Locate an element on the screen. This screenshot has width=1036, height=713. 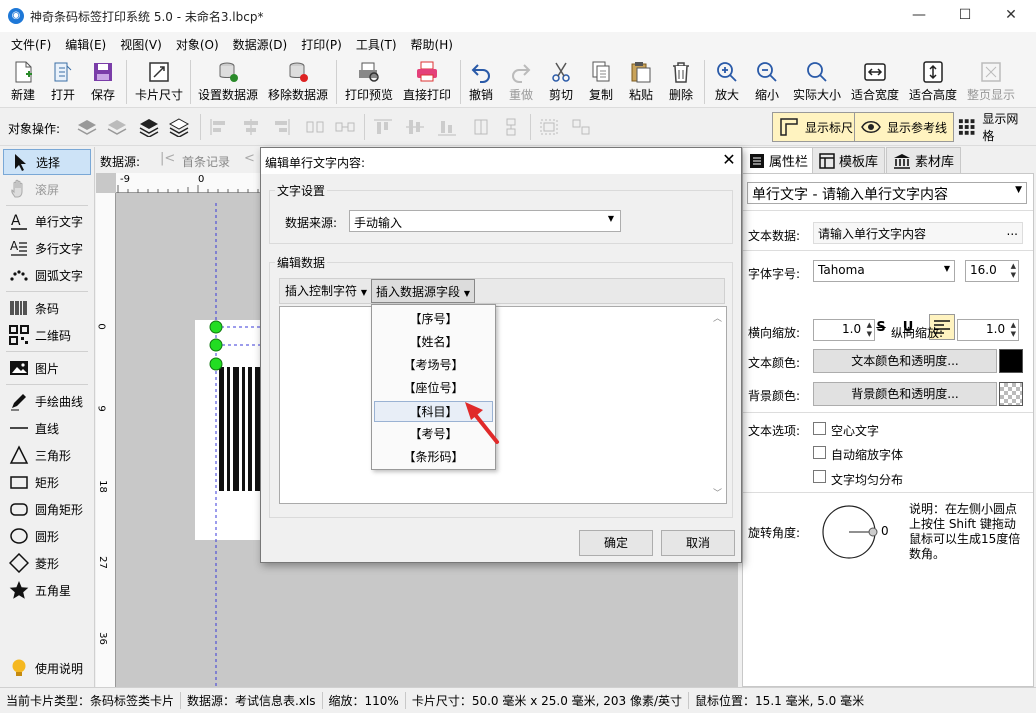
tool-circle: 圆形 is located at coordinates (47, 536).